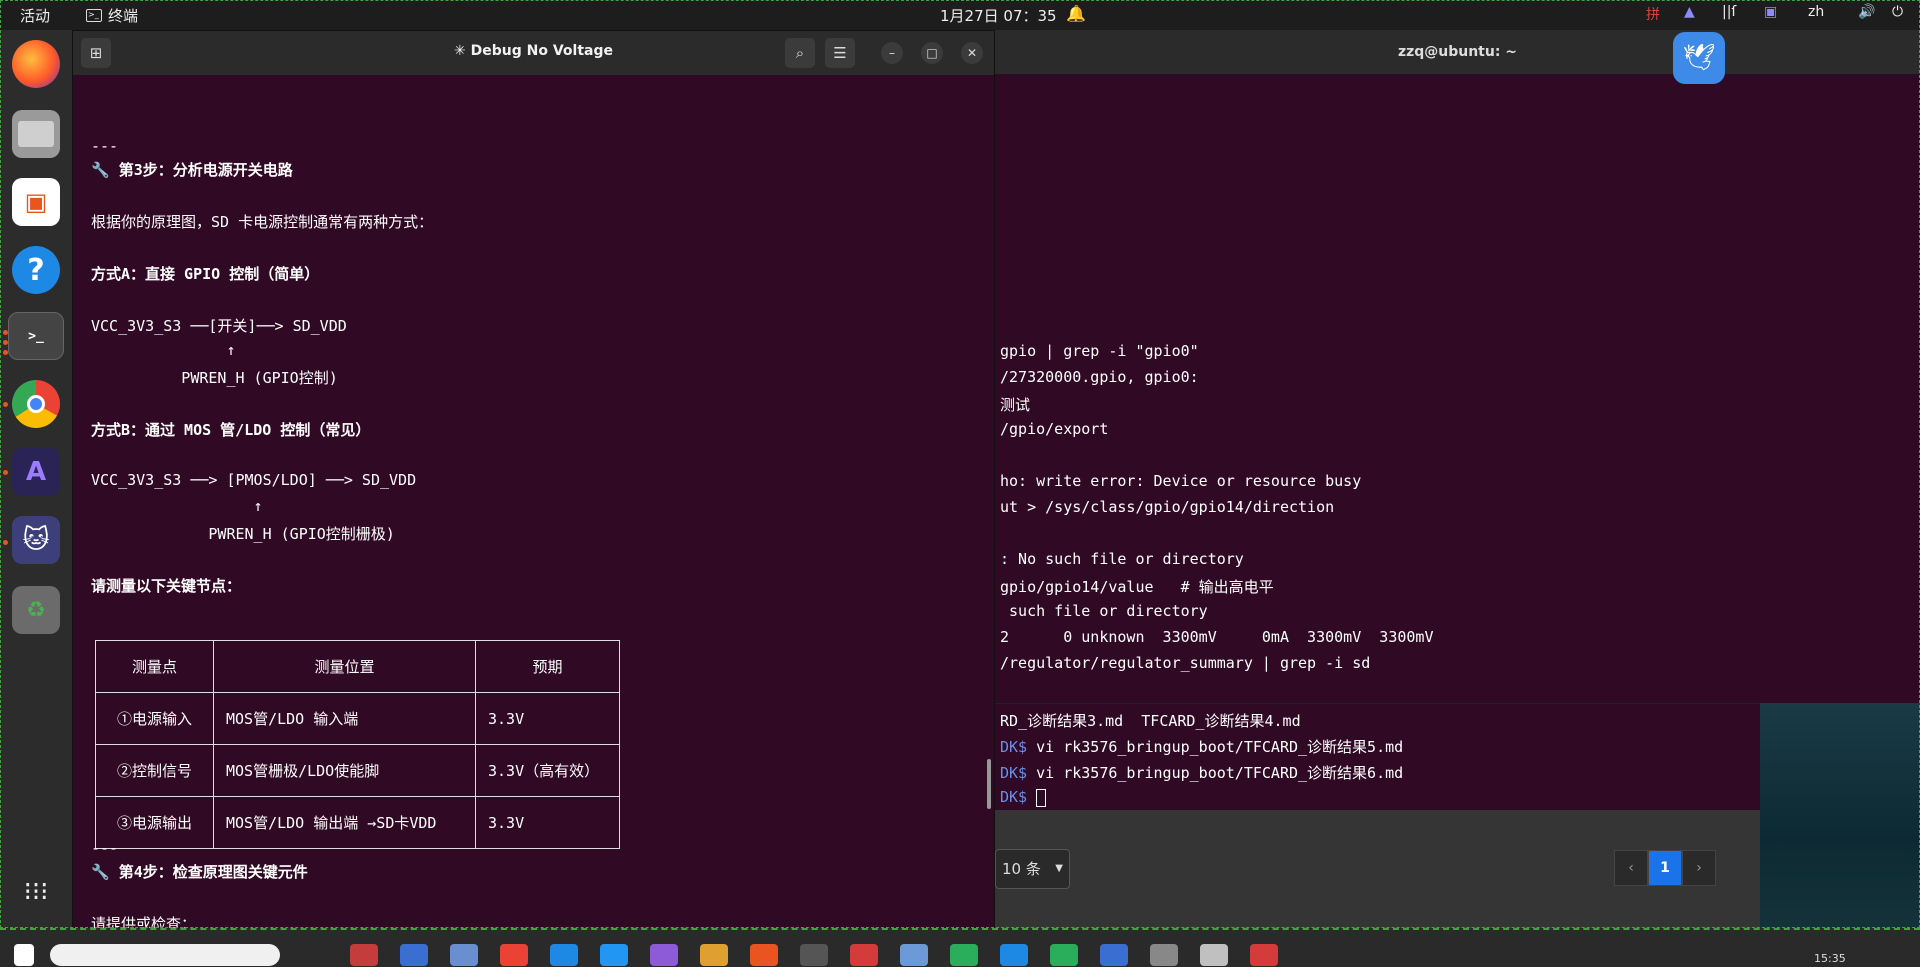 This screenshot has width=1920, height=967. What do you see at coordinates (547, 822) in the screenshot?
I see `table-cell: 3.3V` at bounding box center [547, 822].